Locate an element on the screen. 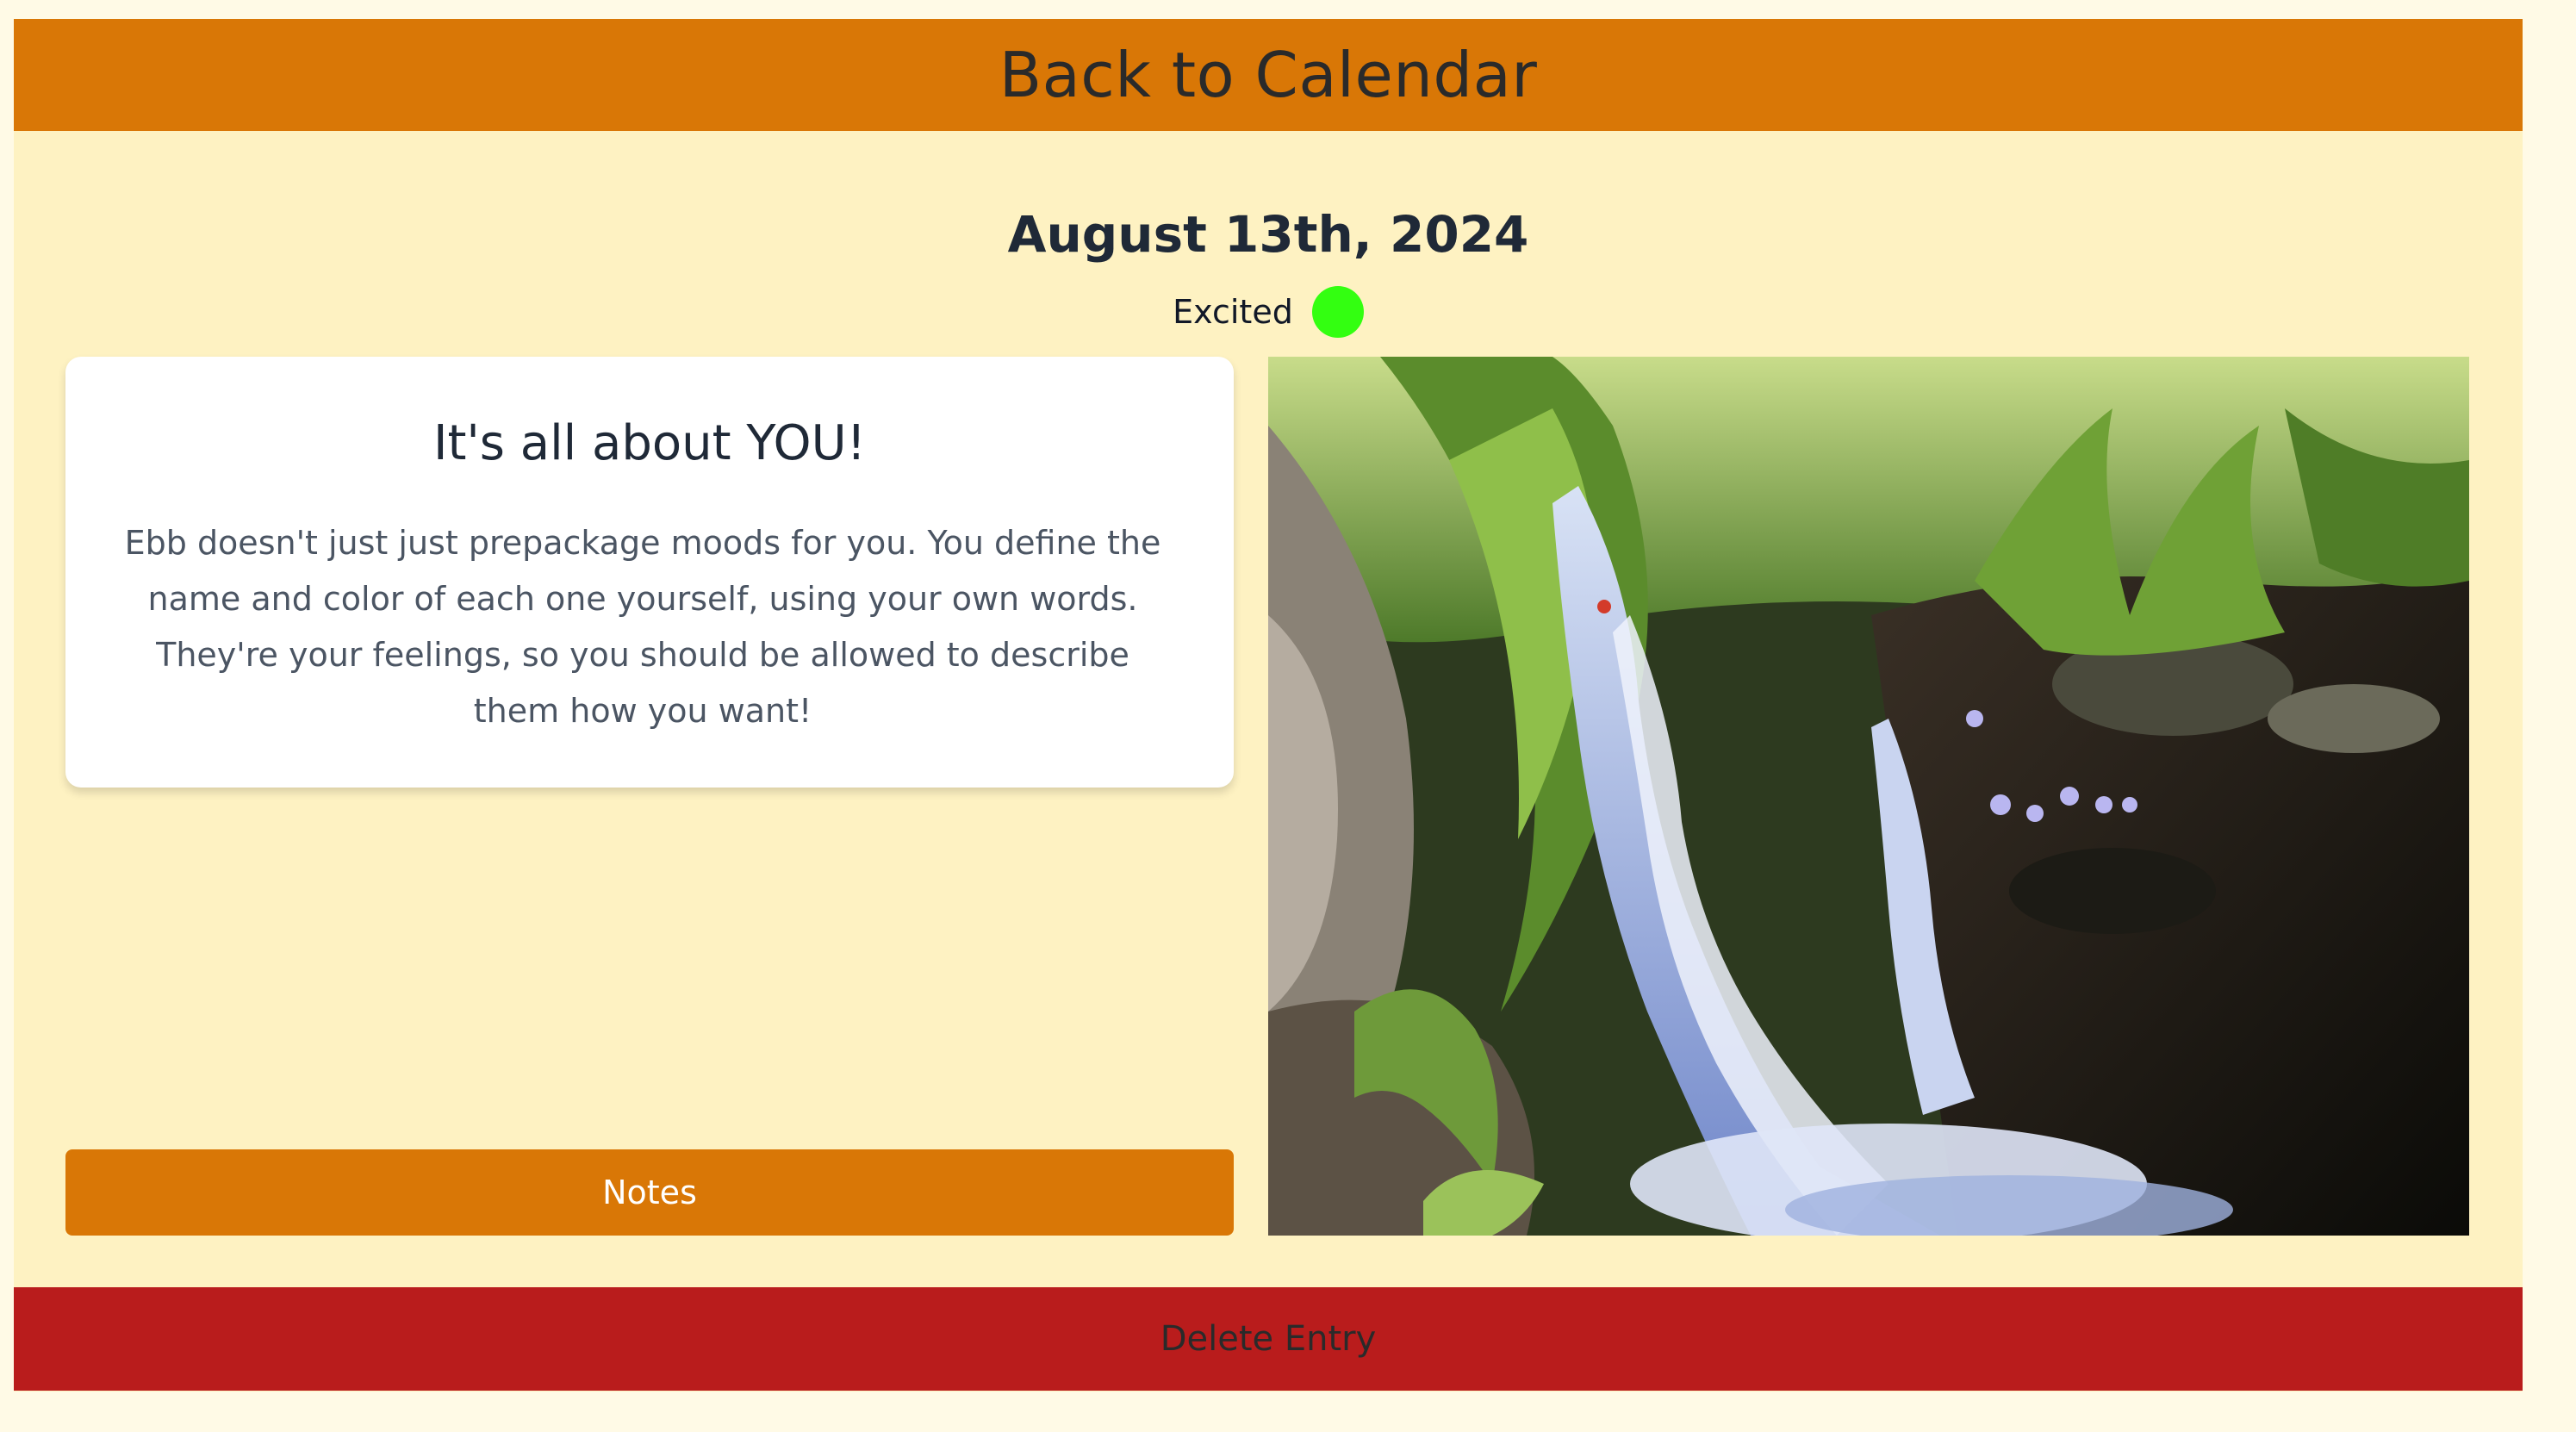 This screenshot has width=2576, height=1432. entry-date-heading: August 13th, 2024 is located at coordinates (1268, 234).